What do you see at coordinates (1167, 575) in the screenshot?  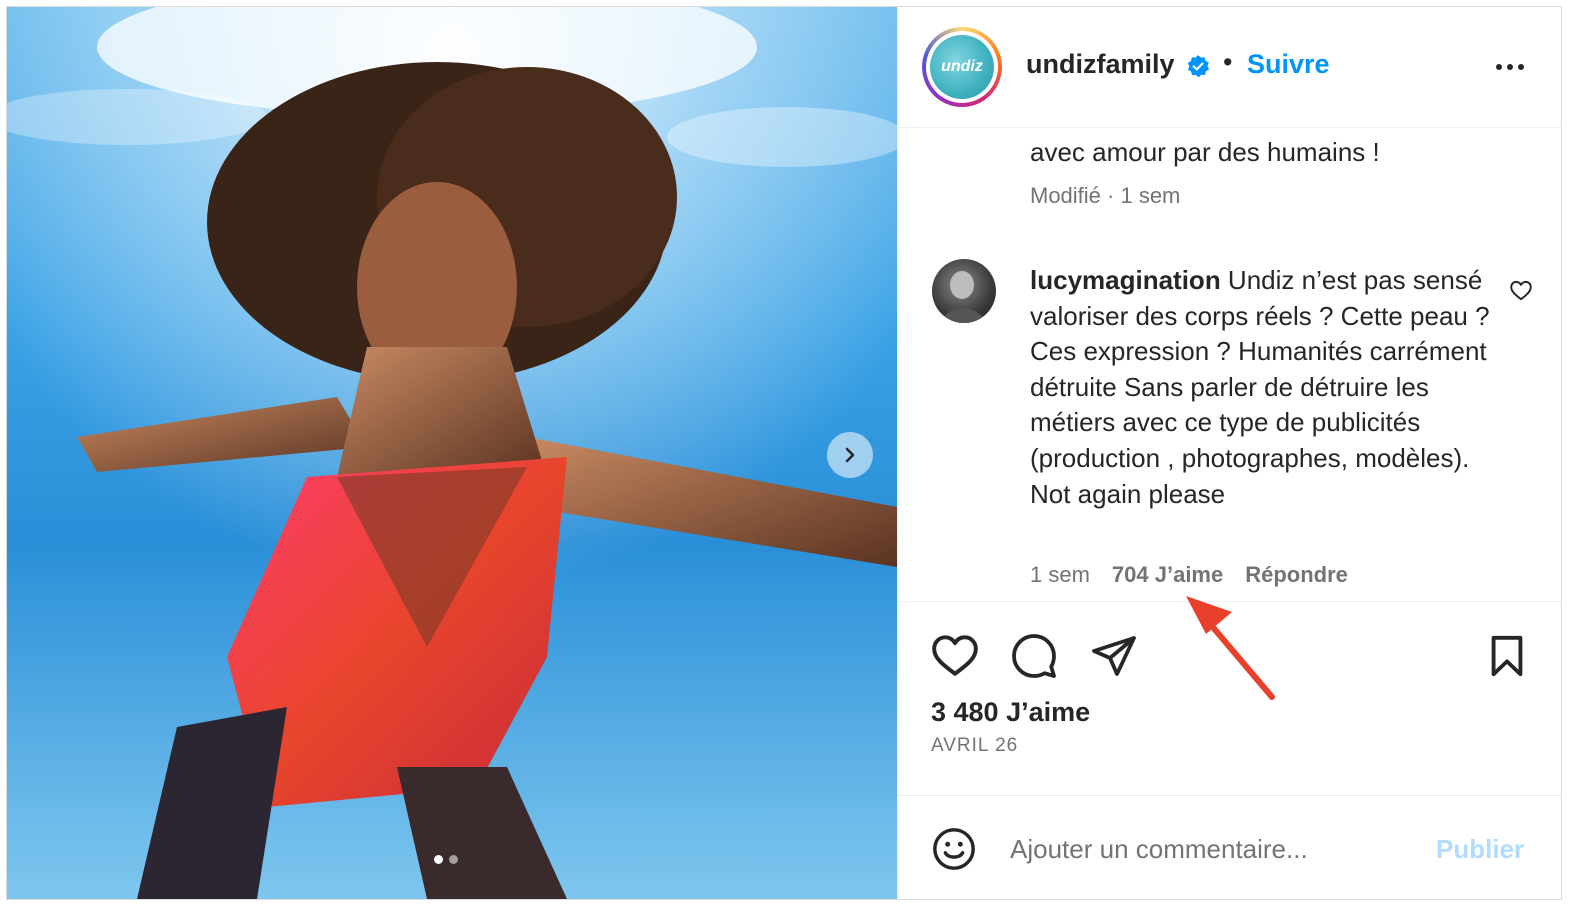 I see `comment-likes-count: 704 J’aime` at bounding box center [1167, 575].